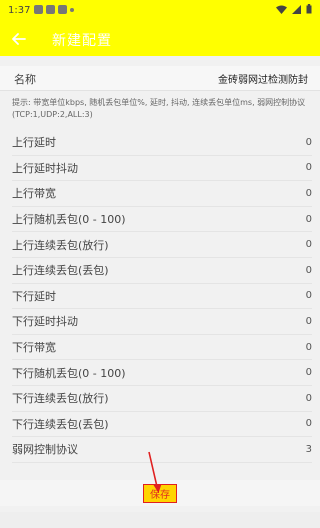 The height and width of the screenshot is (528, 320). I want to click on param-row-downlink-random-loss: 下行随机丢包(0 - 100) 0, so click(162, 373).